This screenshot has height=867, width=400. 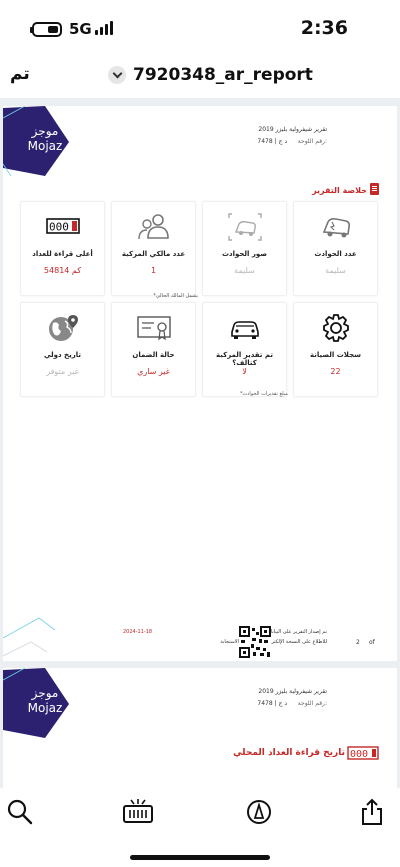 I want to click on scan-icon, so click(x=138, y=812).